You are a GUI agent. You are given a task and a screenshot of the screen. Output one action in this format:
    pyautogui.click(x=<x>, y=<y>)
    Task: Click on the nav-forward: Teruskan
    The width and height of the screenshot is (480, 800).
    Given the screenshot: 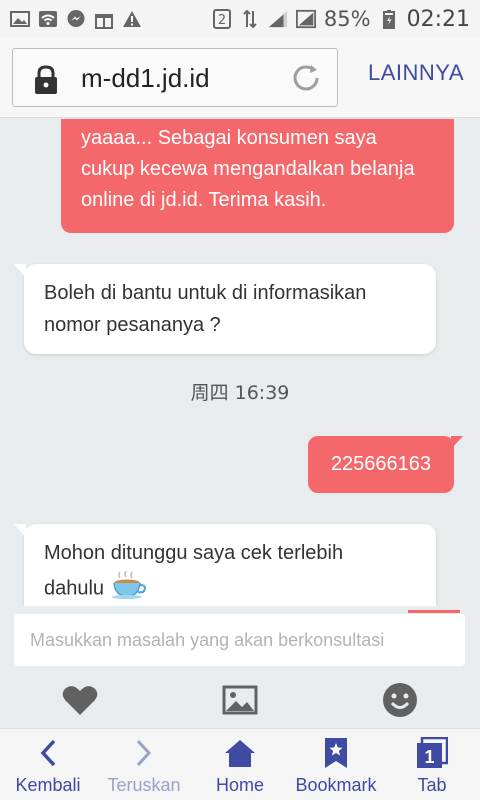 What is the action you would take?
    pyautogui.click(x=144, y=764)
    